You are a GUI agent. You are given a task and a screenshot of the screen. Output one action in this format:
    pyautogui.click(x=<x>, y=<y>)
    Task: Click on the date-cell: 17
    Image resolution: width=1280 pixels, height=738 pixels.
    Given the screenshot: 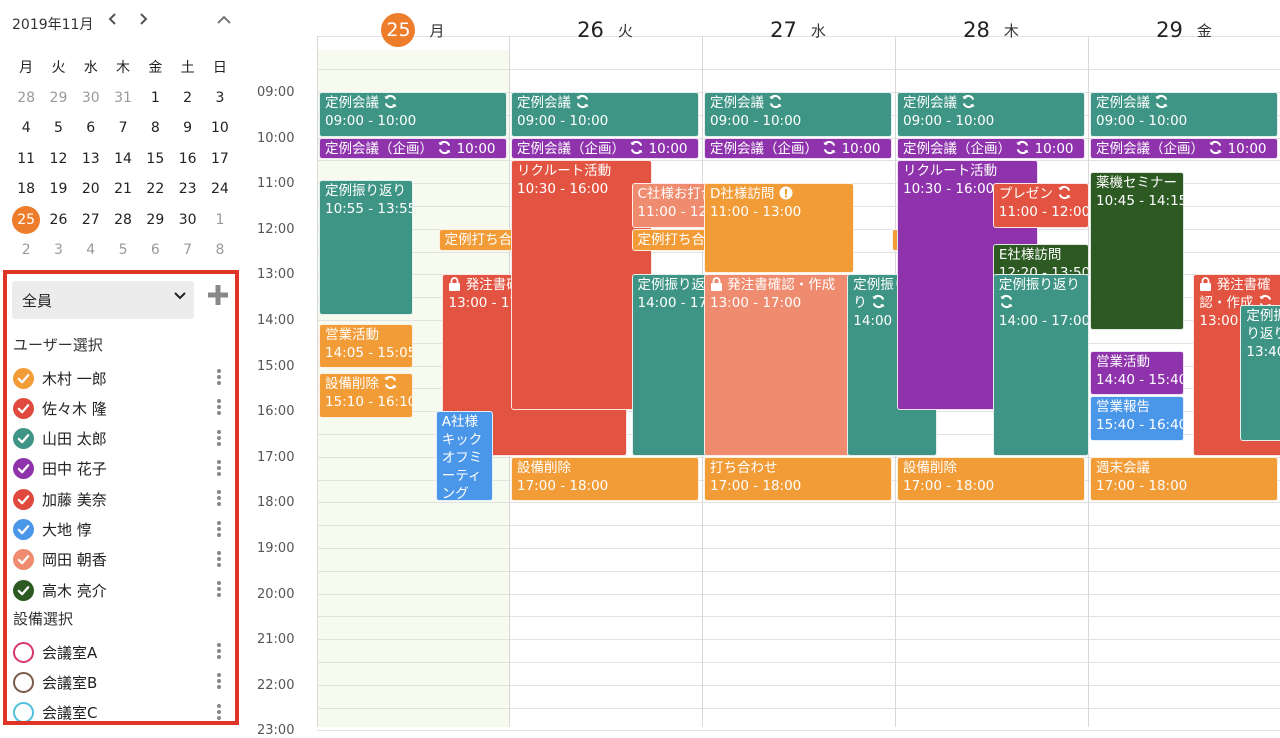 What is the action you would take?
    pyautogui.click(x=220, y=159)
    